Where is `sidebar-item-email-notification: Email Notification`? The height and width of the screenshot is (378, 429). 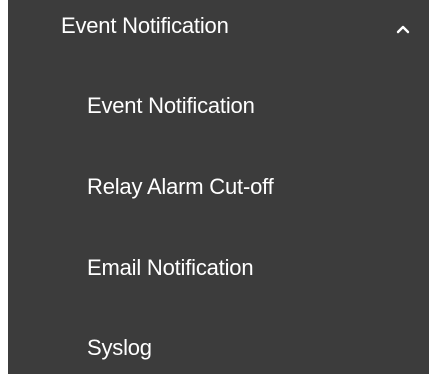
sidebar-item-email-notification: Email Notification is located at coordinates (218, 270).